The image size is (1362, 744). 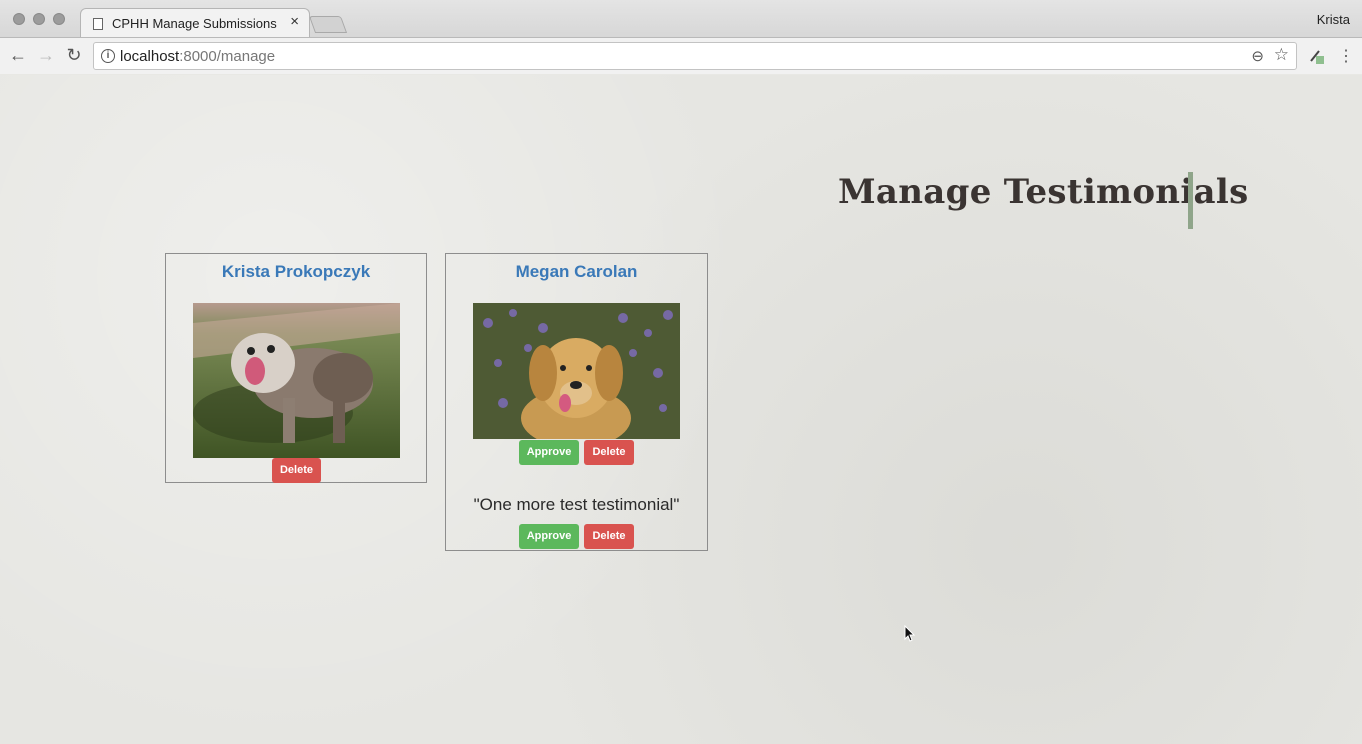 I want to click on tab-strip: CPHH Manage Submissions × Krista, so click(x=681, y=19).